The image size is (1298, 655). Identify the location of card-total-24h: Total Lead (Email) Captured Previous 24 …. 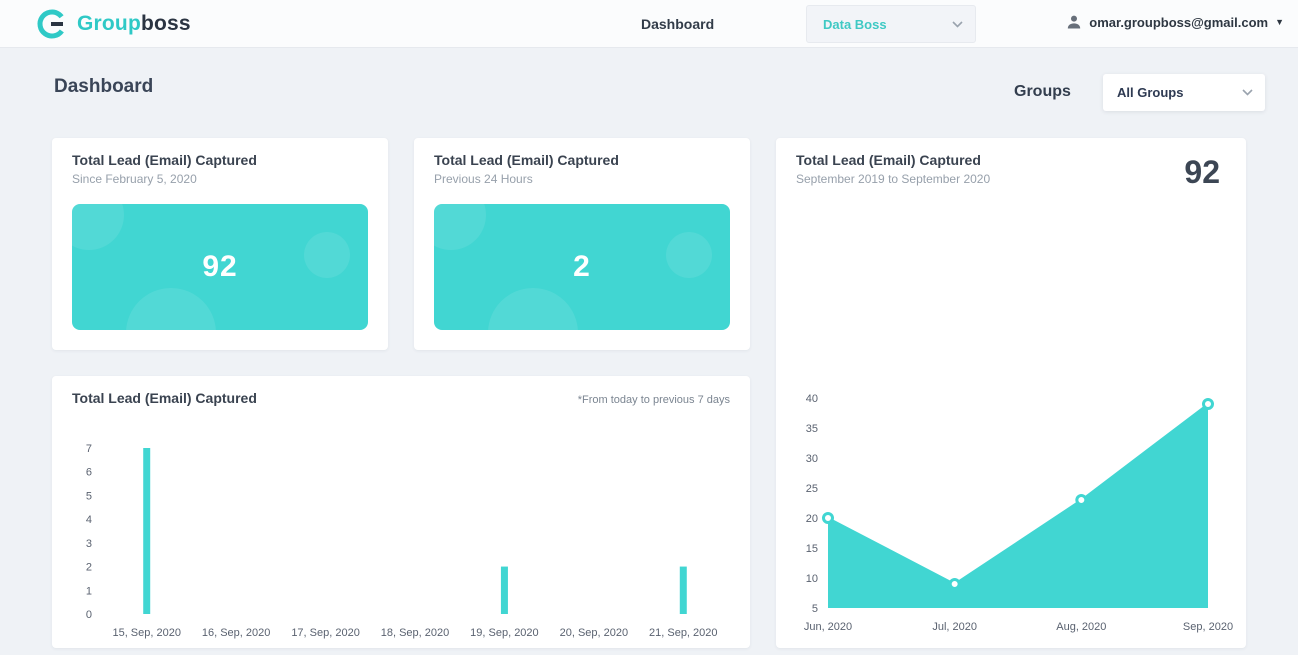
(582, 244).